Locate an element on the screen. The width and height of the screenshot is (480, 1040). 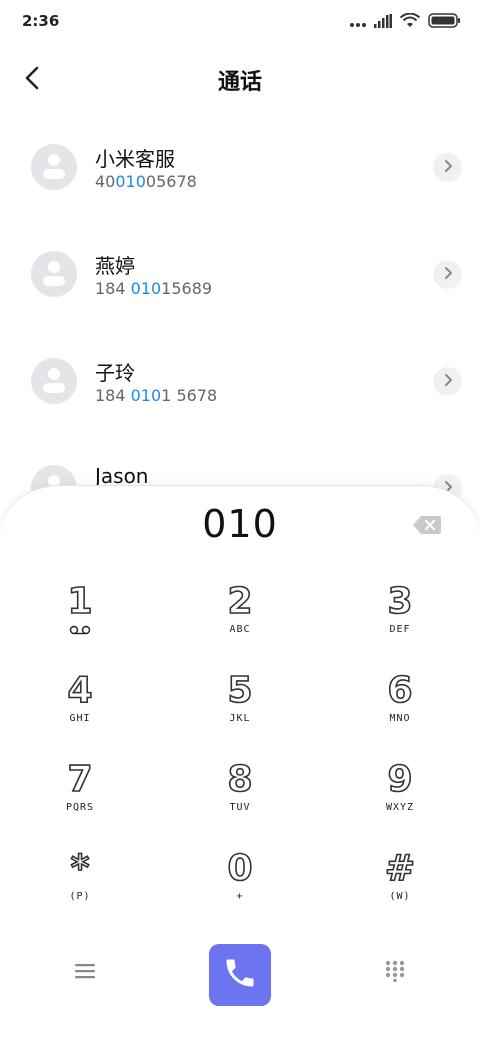
contact-name: Jason is located at coordinates (122, 476).